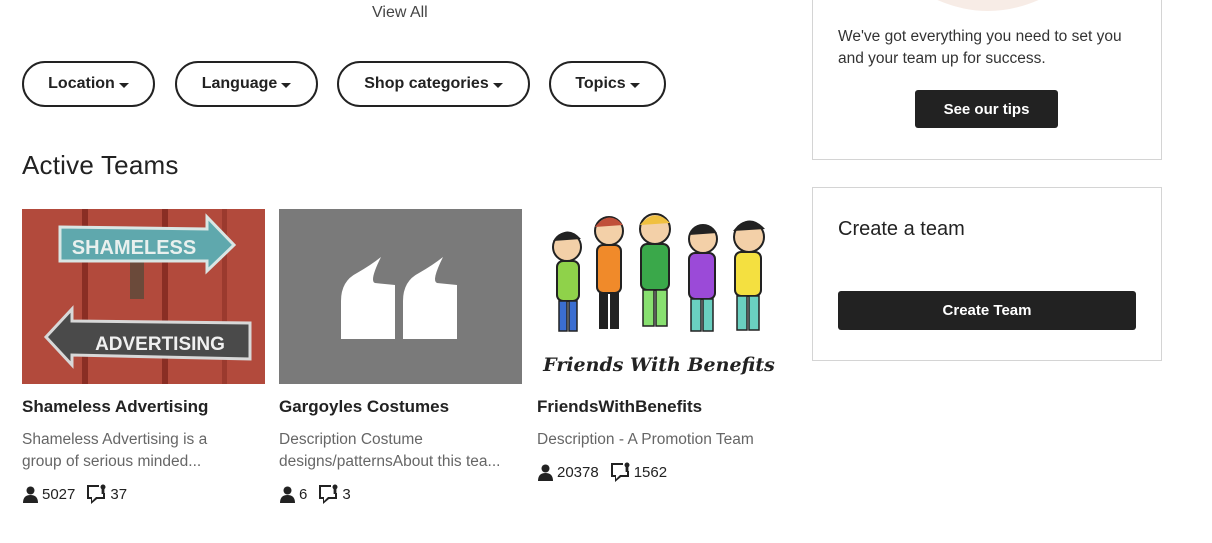  I want to click on sign-text-shameless: SHAMELESS, so click(134, 248).